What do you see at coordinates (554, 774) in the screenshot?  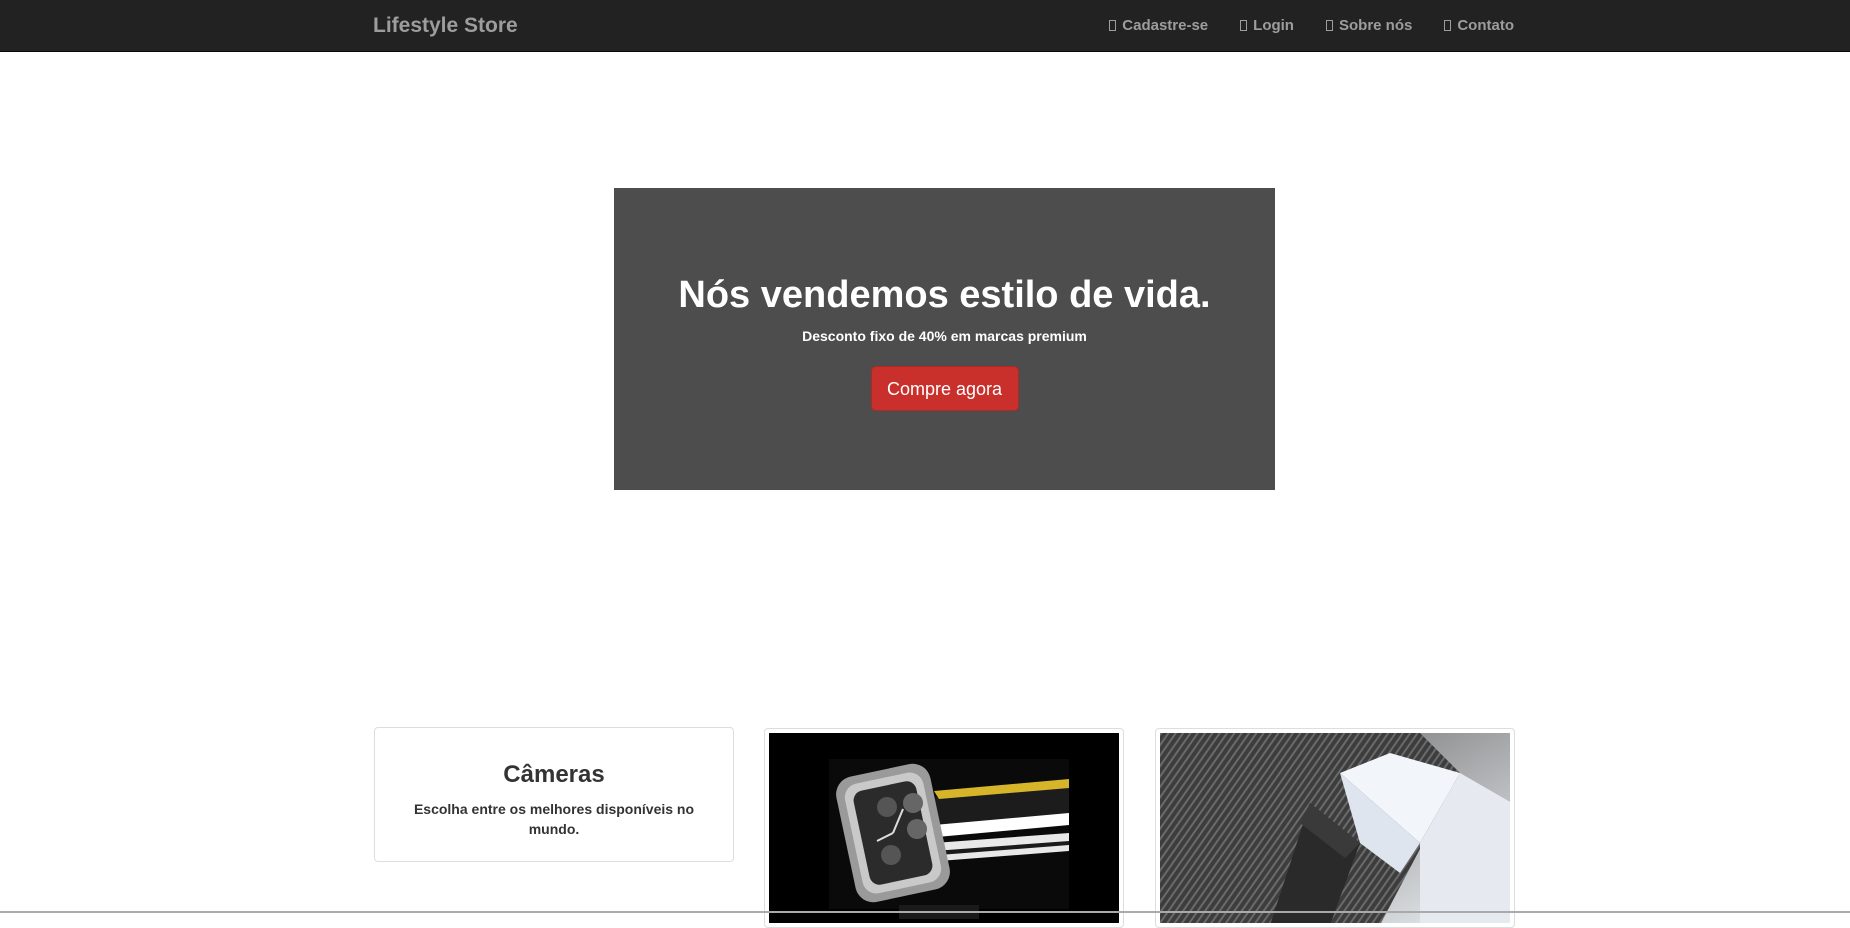 I see `card-title: Câmeras` at bounding box center [554, 774].